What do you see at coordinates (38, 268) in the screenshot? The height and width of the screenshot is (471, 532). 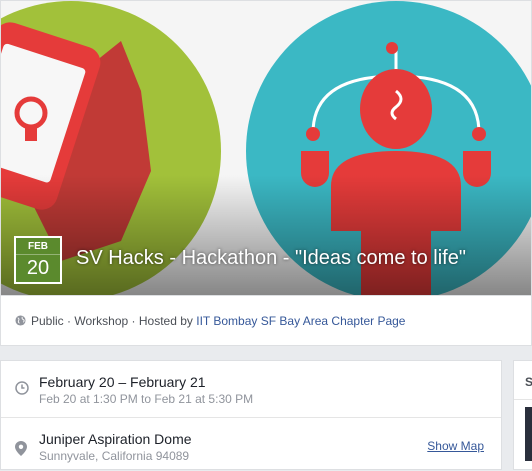 I see `date-day: 20` at bounding box center [38, 268].